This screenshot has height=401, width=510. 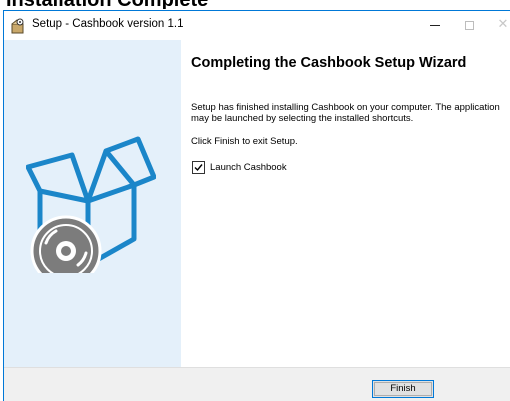 I want to click on close-button: ✕, so click(x=498, y=25).